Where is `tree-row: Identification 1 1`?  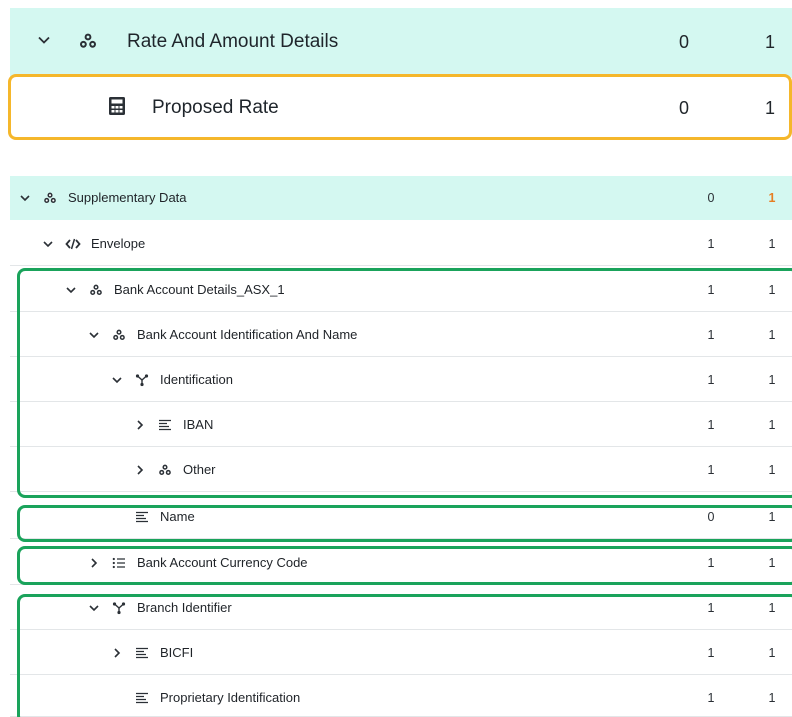
tree-row: Identification 1 1 is located at coordinates (401, 380).